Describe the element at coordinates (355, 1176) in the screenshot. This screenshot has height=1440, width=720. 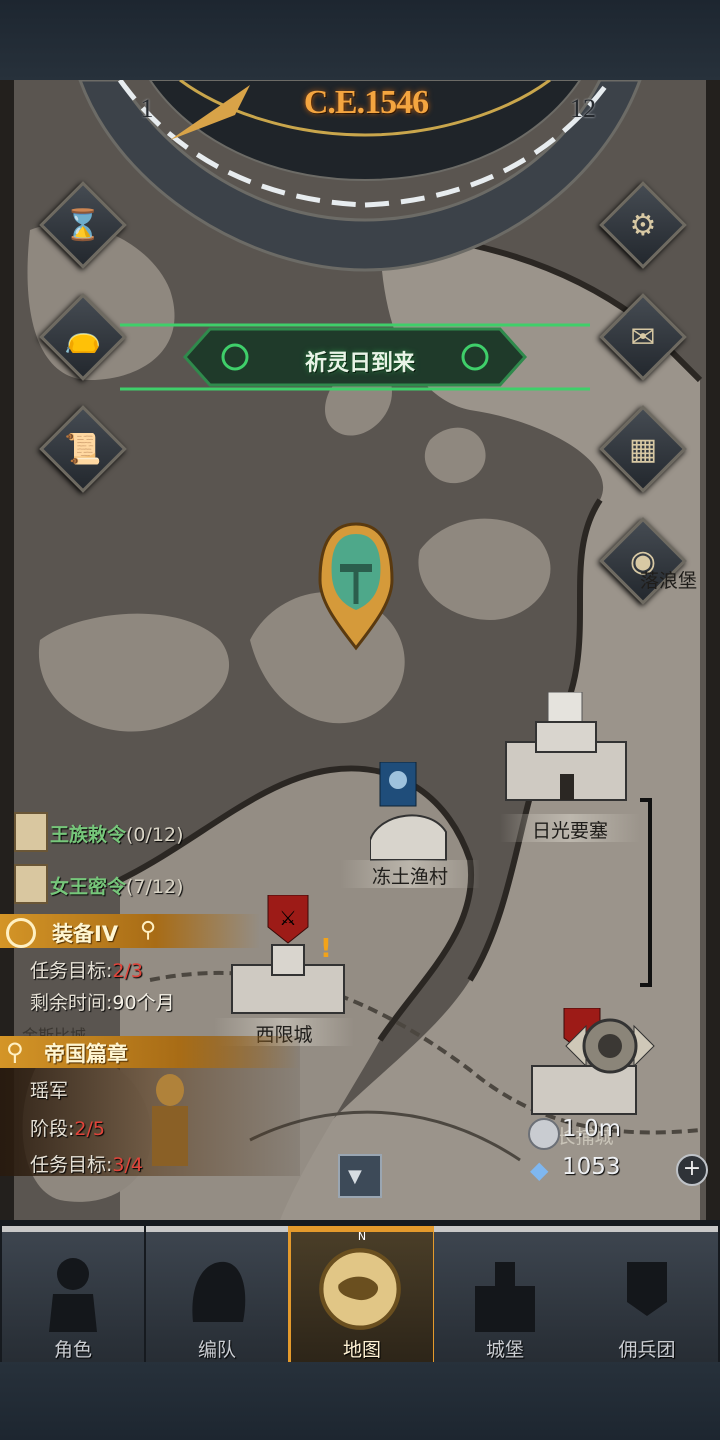
I see `chevron-down-icon: ▼` at that location.